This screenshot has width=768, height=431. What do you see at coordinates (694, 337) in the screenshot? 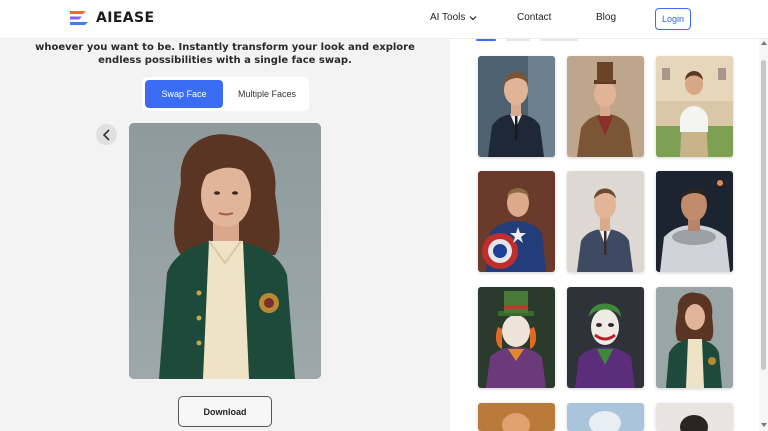
I see `template-green-cardigan` at bounding box center [694, 337].